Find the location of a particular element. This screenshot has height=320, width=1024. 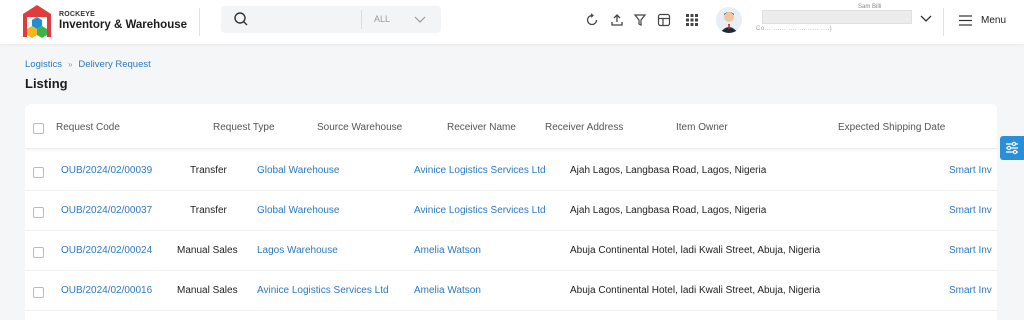

user-avatar-icon is located at coordinates (729, 22).